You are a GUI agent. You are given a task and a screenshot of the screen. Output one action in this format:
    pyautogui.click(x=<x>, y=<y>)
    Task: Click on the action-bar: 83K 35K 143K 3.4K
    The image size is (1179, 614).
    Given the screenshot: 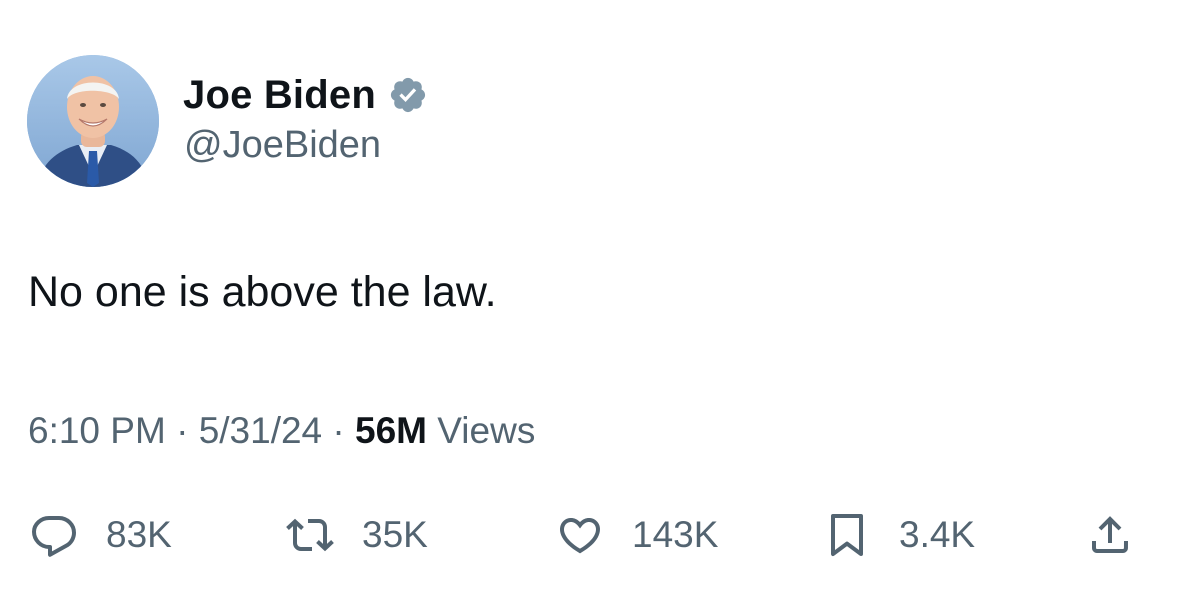 What is the action you would take?
    pyautogui.click(x=589, y=535)
    